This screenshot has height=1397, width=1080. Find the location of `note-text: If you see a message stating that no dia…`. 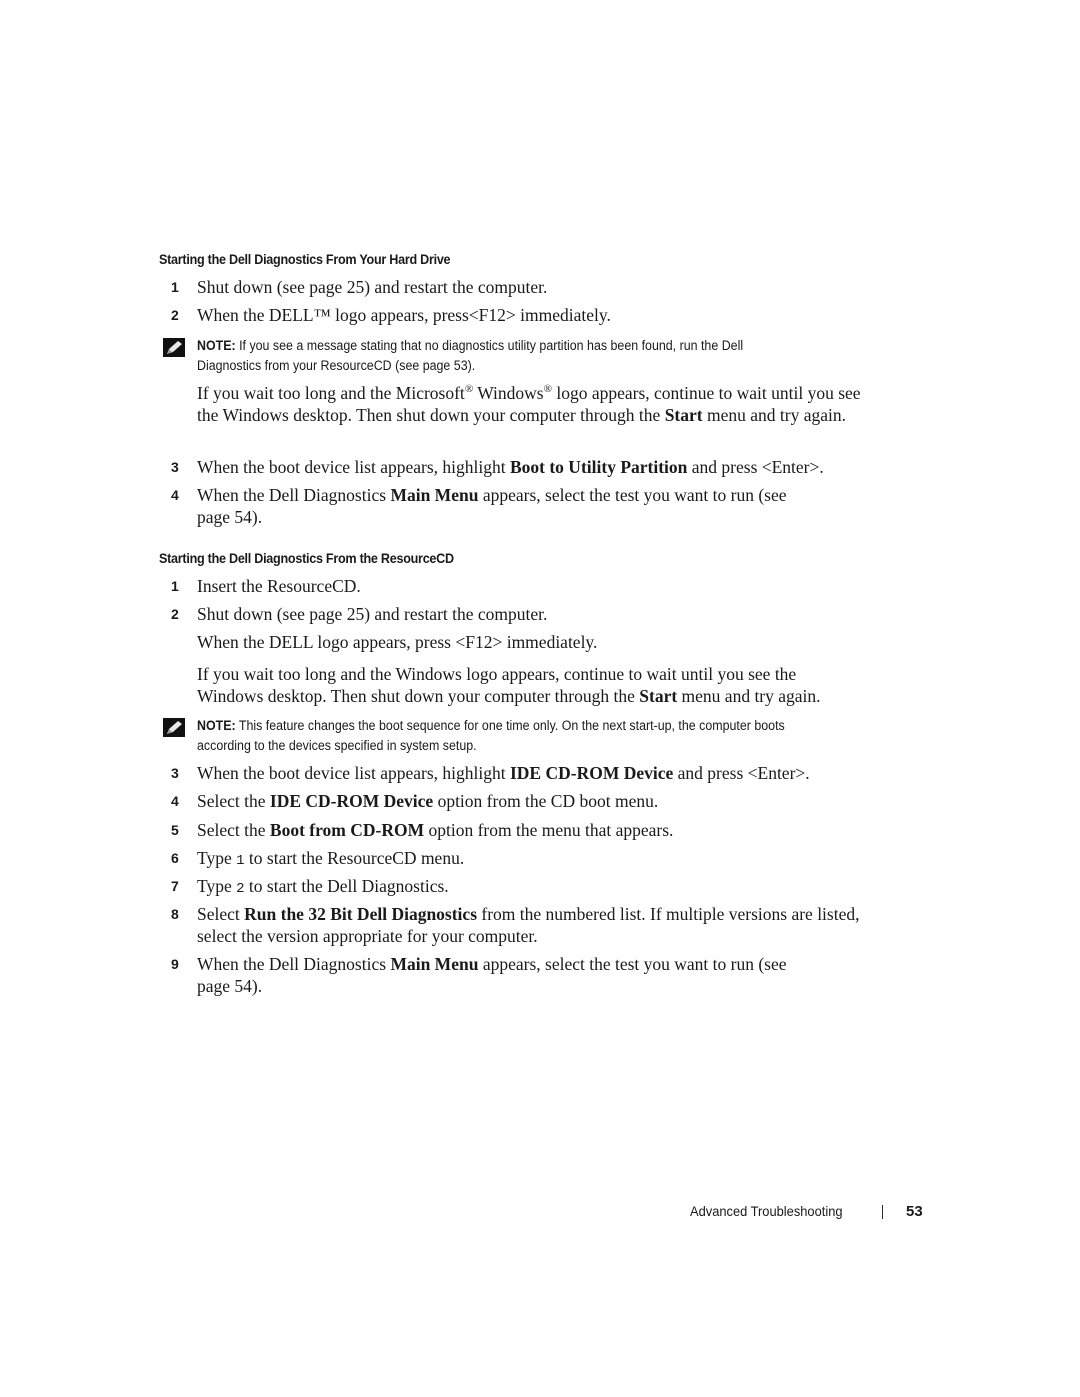

note-text: If you see a message stating that no dia… is located at coordinates (470, 355).